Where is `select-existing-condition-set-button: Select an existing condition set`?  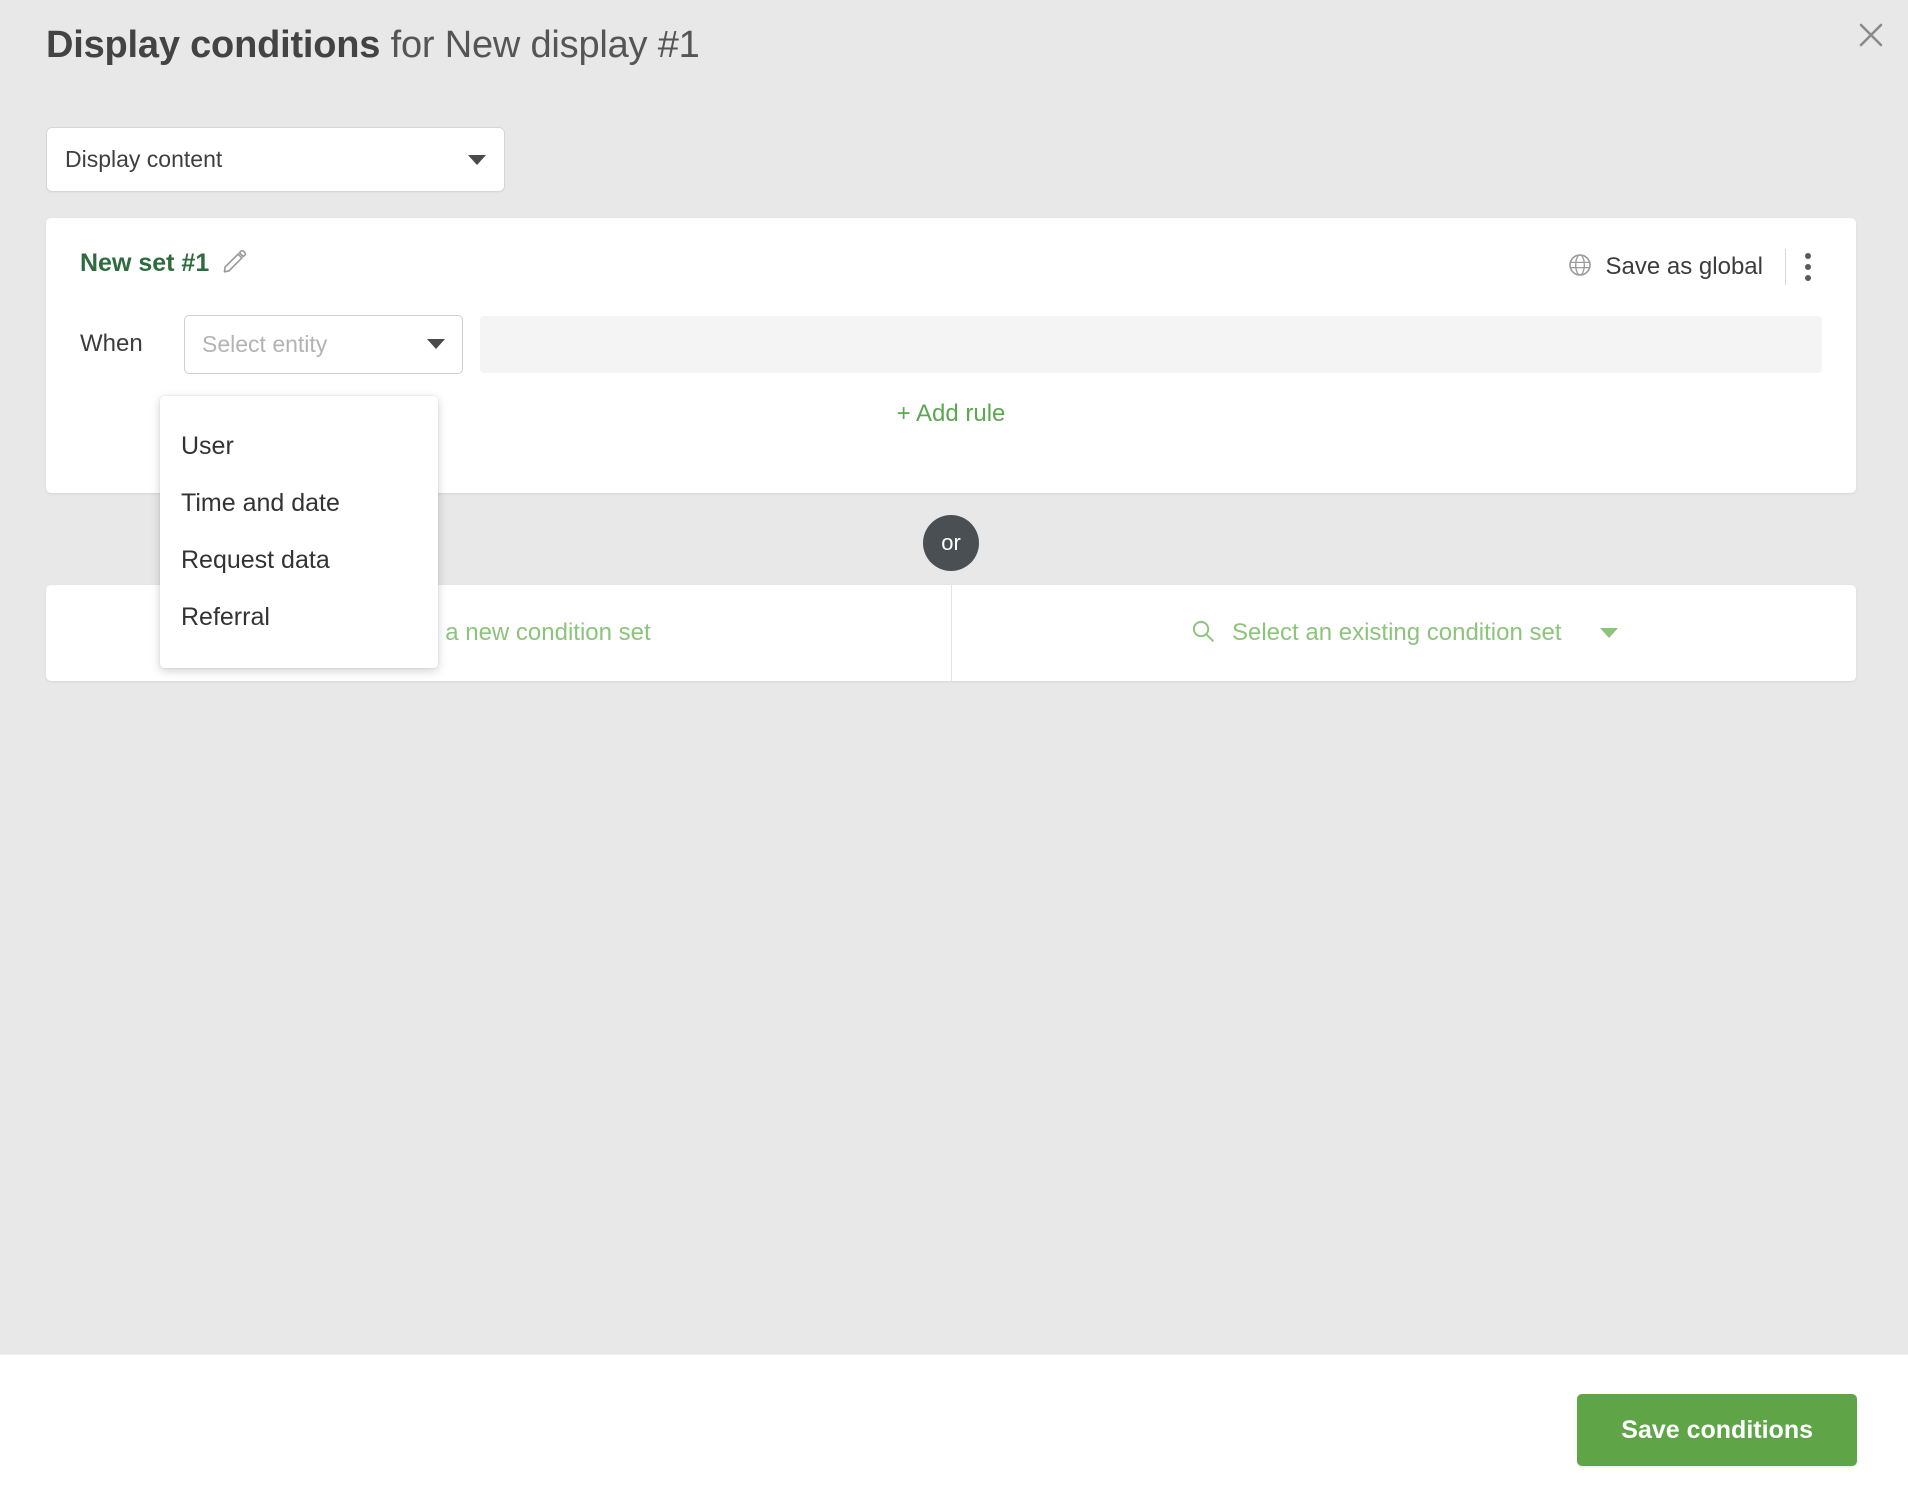
select-existing-condition-set-button: Select an existing condition set is located at coordinates (1404, 633).